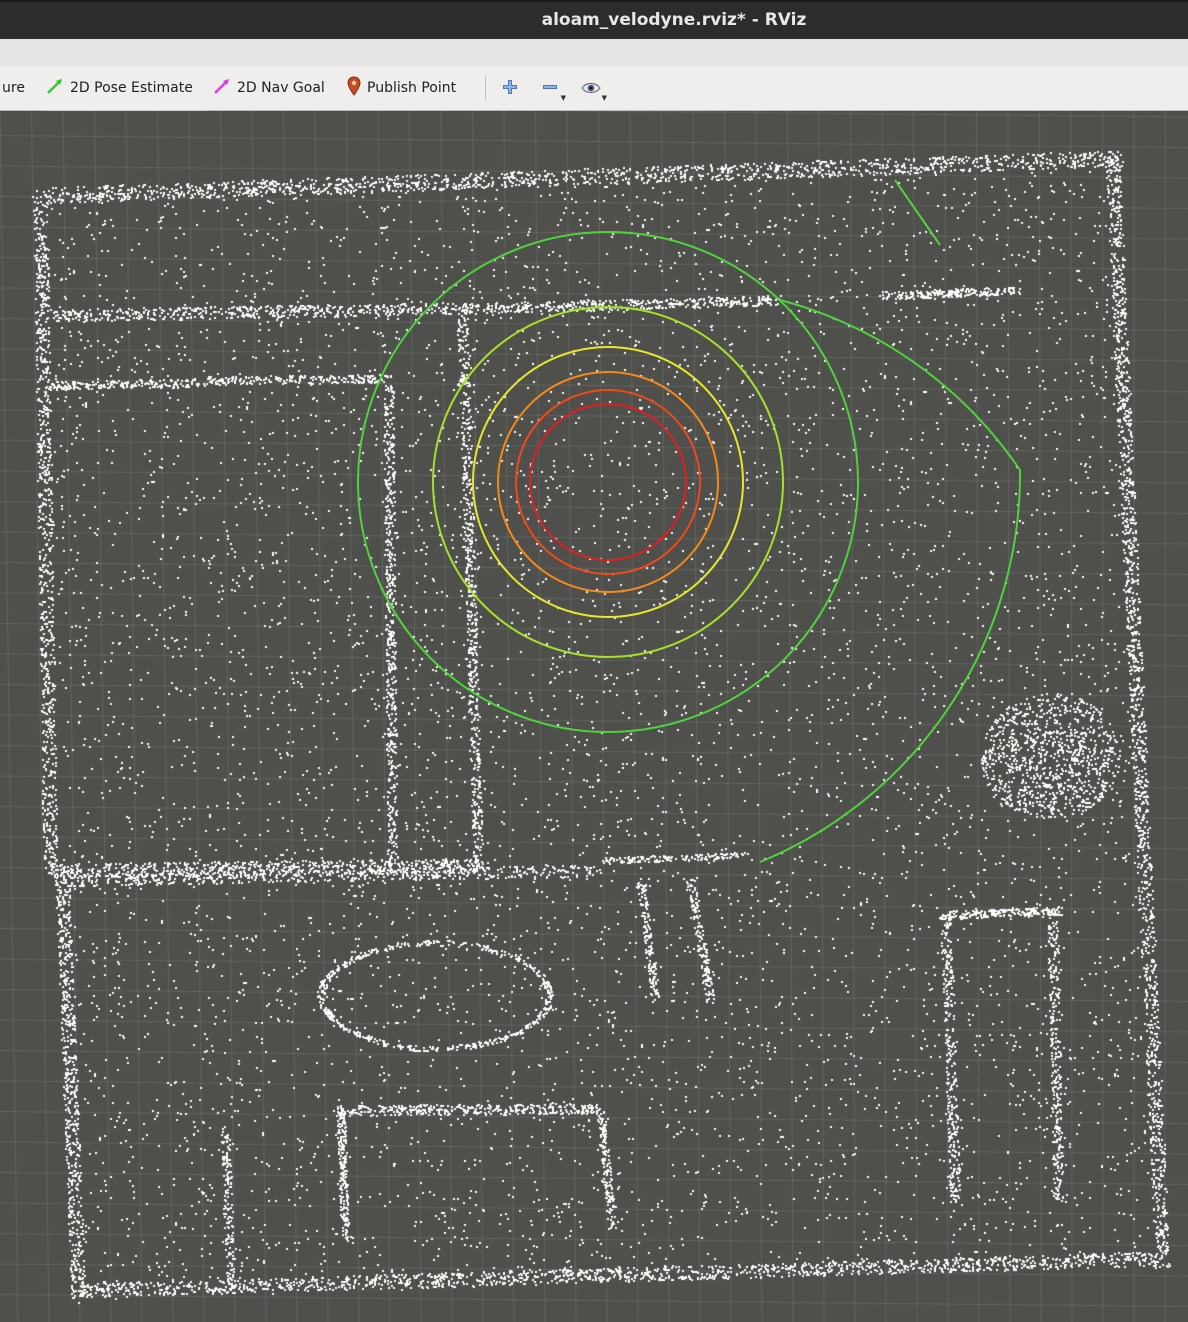 The height and width of the screenshot is (1322, 1188). I want to click on eye-icon, so click(591, 89).